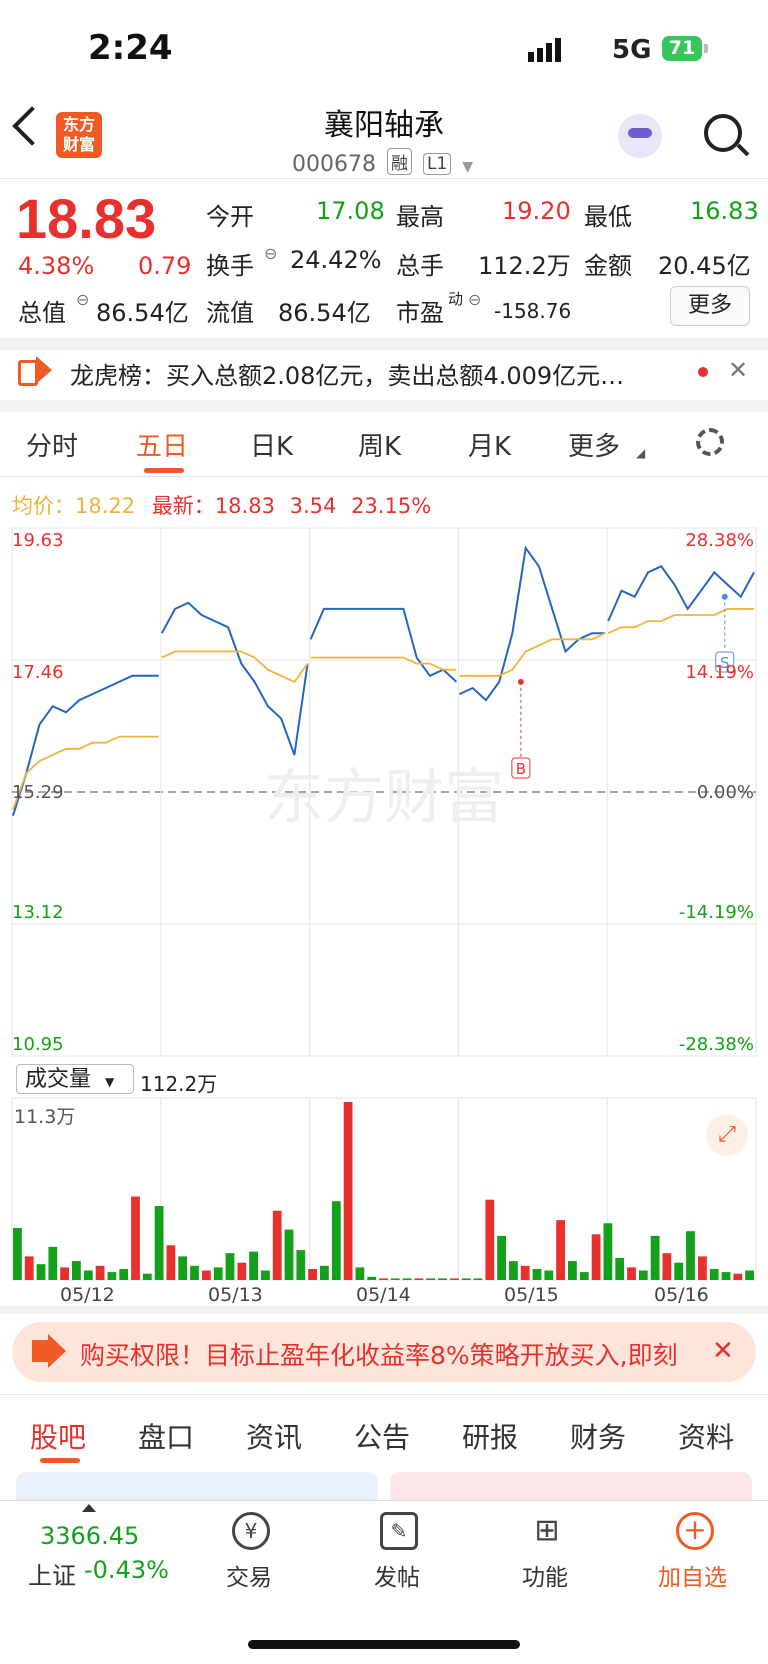 This screenshot has height=1664, width=768. What do you see at coordinates (390, 1354) in the screenshot?
I see `promo-text: 购买权限！目标止盈年化收益率8%策略开放买入,即刻` at bounding box center [390, 1354].